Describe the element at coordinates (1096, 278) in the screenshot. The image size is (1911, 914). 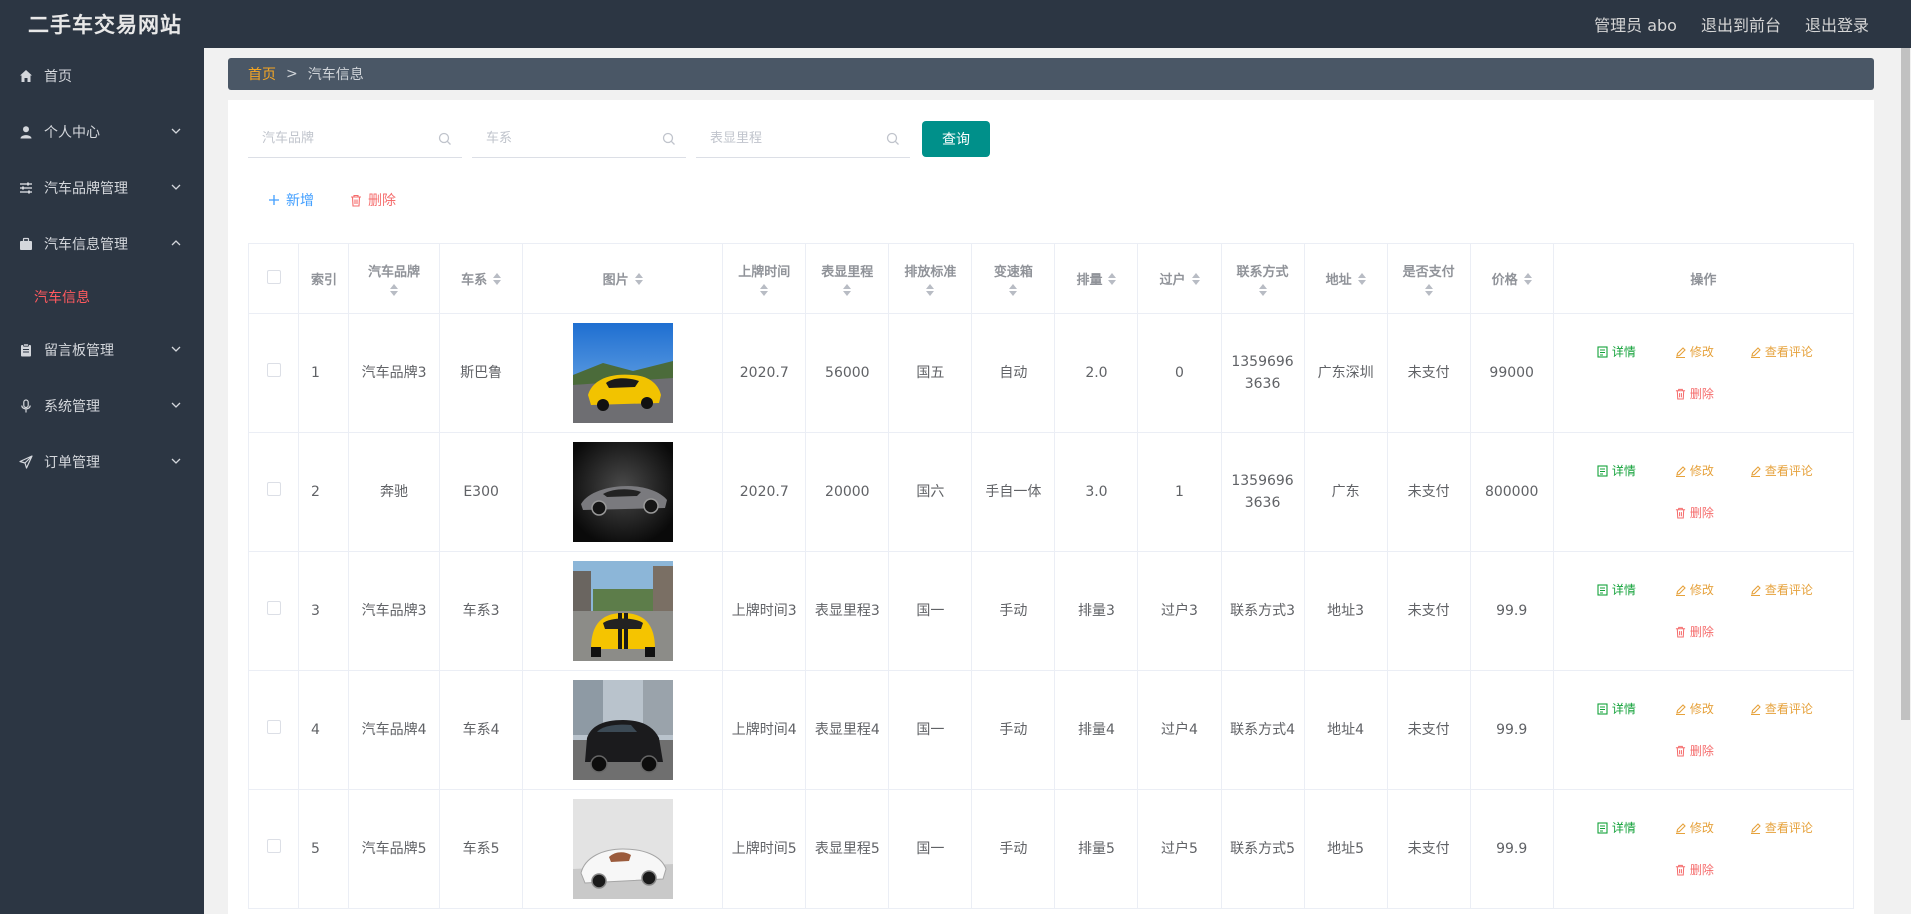
I see `header-displacement: 排量` at that location.